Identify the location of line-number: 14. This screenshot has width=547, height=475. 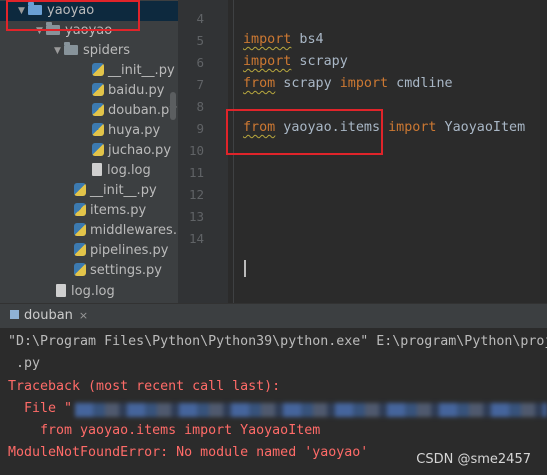
(196, 238).